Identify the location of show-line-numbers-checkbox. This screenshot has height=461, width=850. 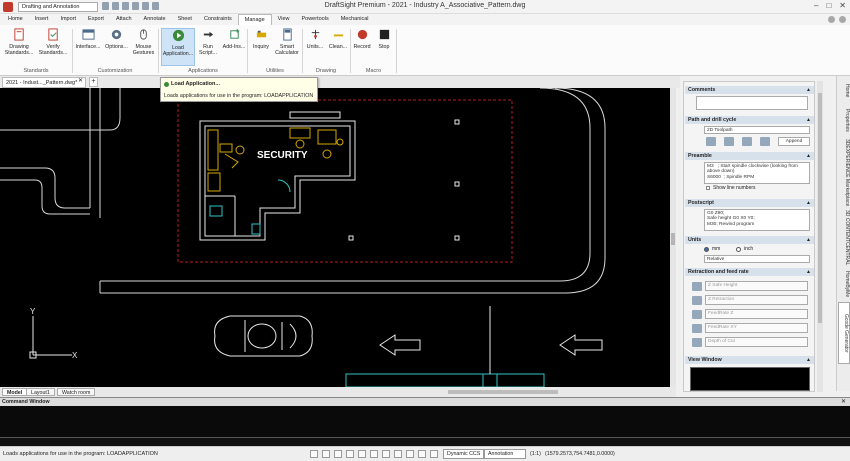
(708, 188).